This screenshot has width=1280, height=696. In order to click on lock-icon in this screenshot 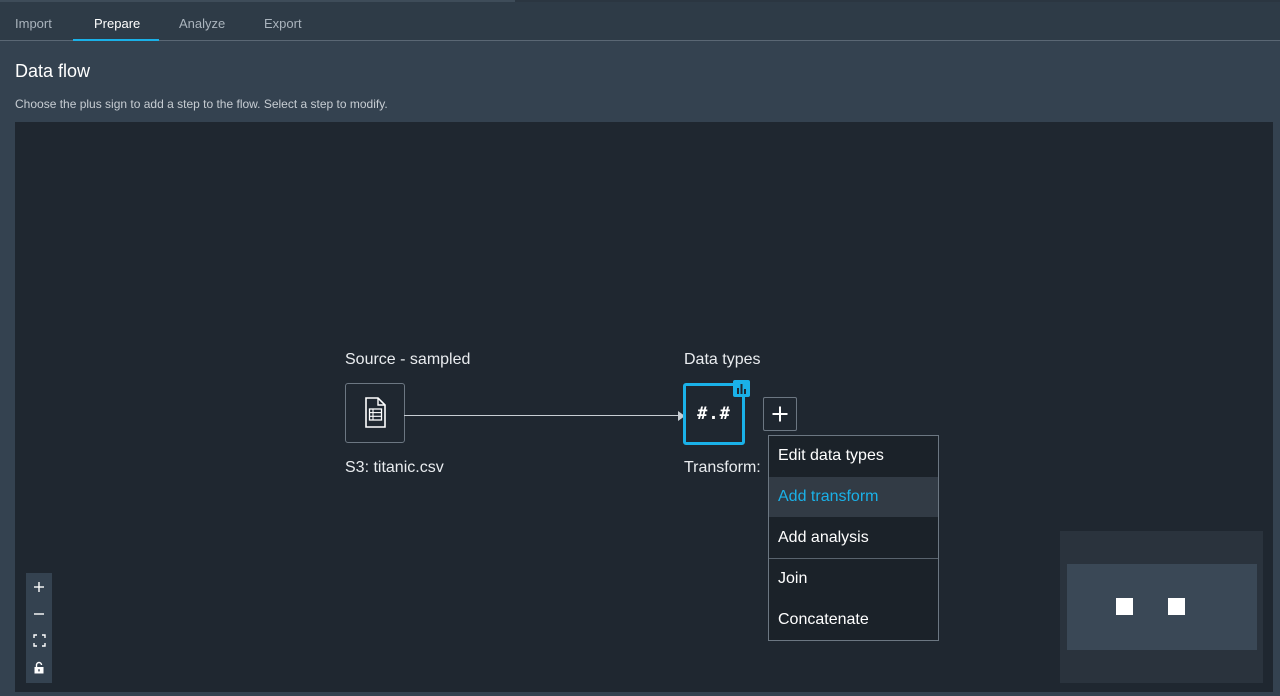, I will do `click(39, 667)`.